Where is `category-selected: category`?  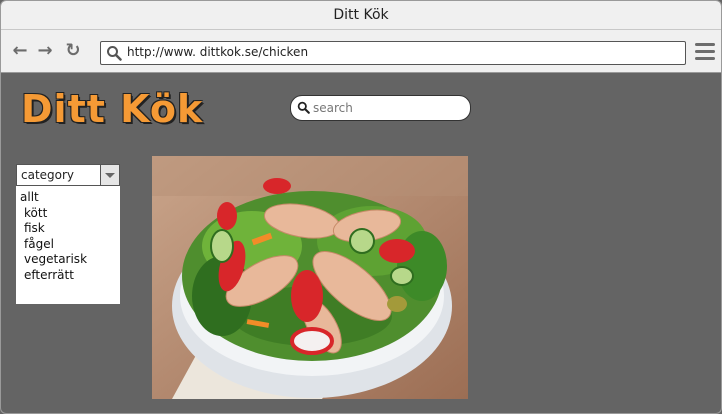
category-selected: category is located at coordinates (48, 175).